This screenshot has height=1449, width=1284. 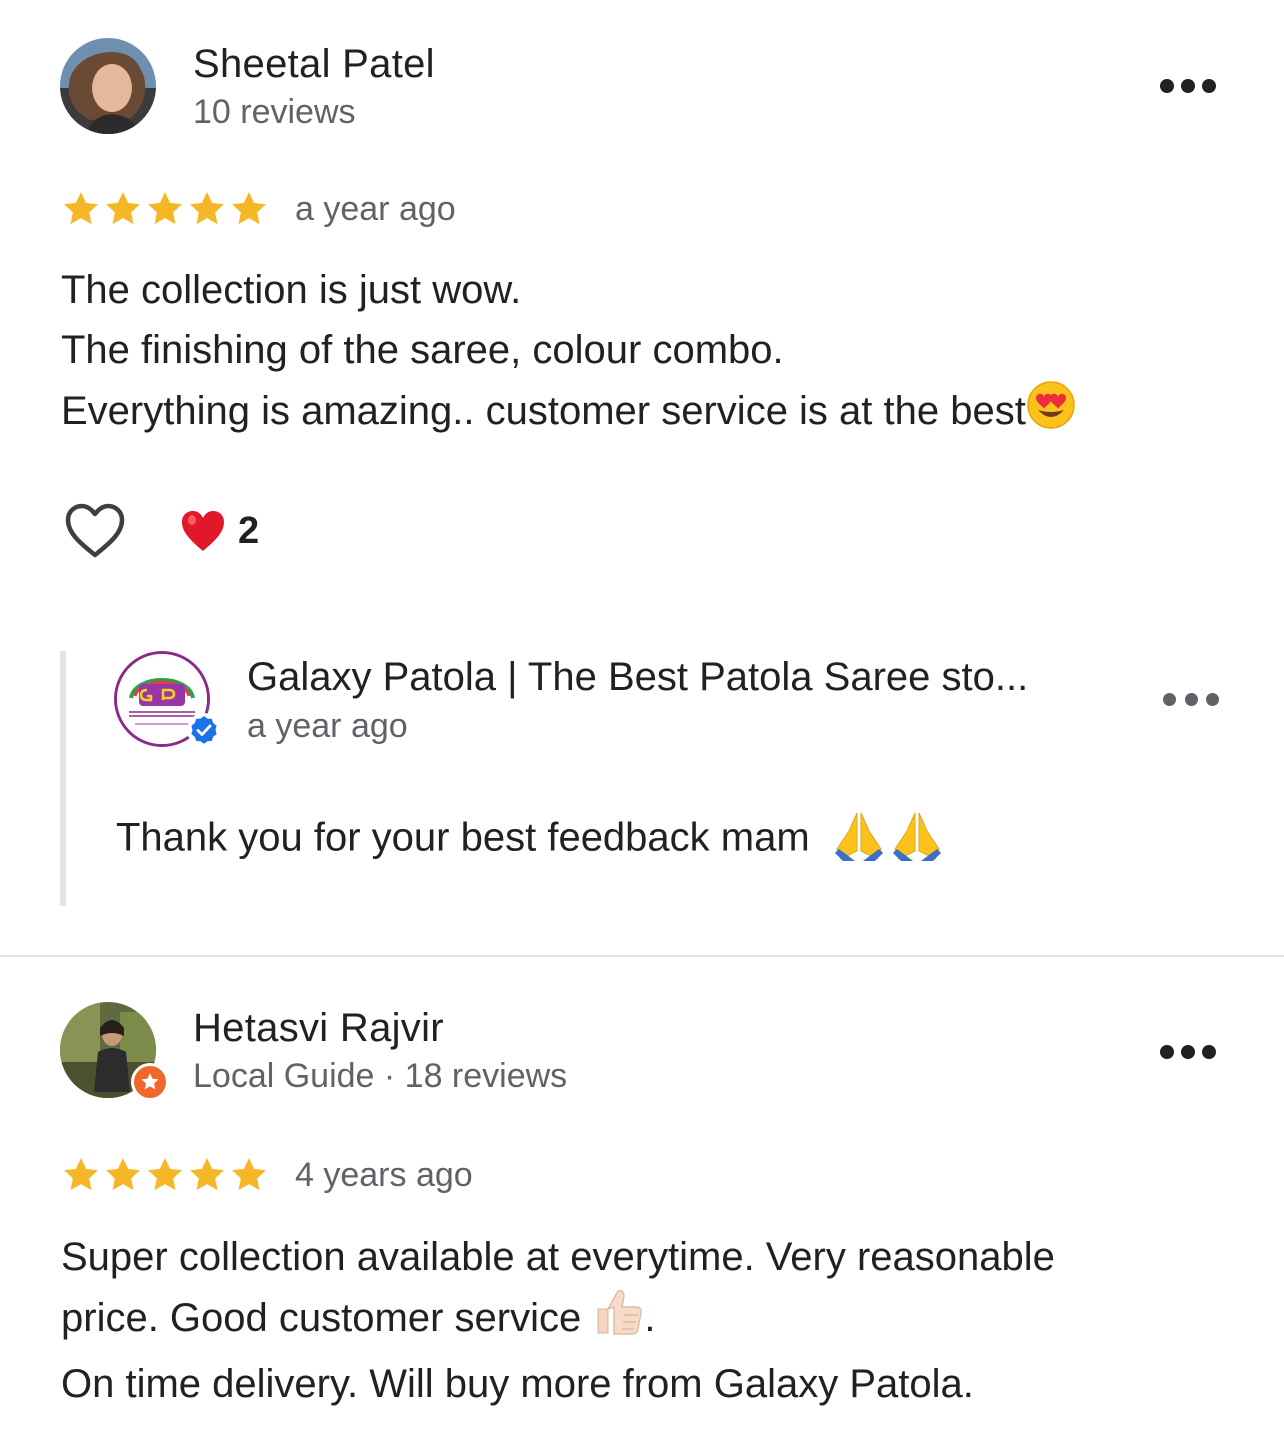 I want to click on folded-hands-emoji-icon, so click(x=889, y=840).